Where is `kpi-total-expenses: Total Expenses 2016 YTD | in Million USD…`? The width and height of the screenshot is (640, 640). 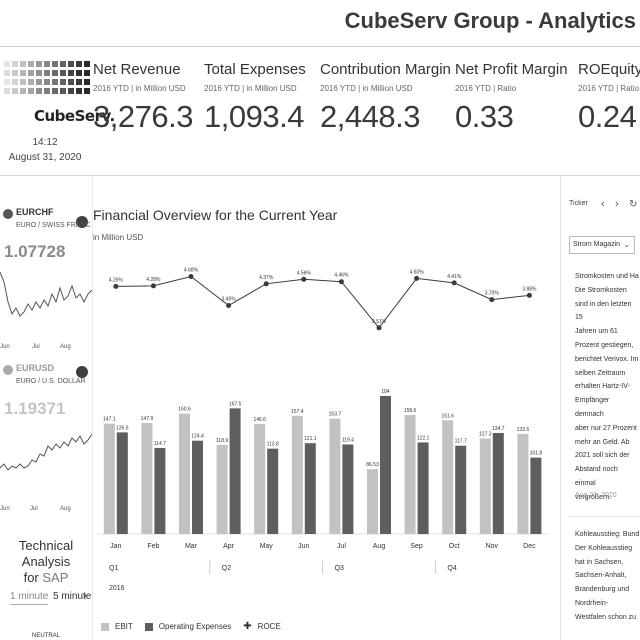
kpi-total-expenses: Total Expenses 2016 YTD | in Million USD… is located at coordinates (255, 98).